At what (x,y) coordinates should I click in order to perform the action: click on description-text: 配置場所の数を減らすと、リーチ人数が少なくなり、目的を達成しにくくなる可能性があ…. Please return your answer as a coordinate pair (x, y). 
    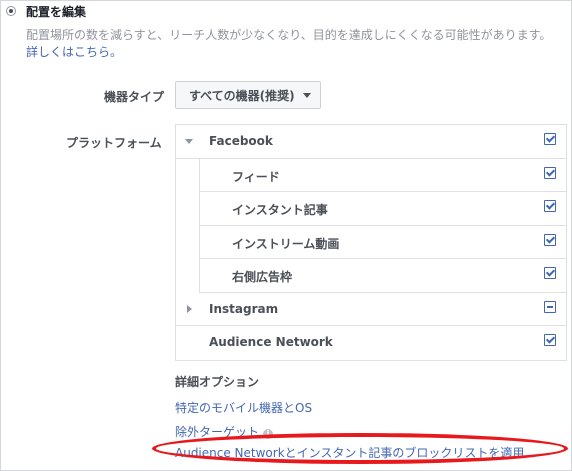
    Looking at the image, I should click on (289, 35).